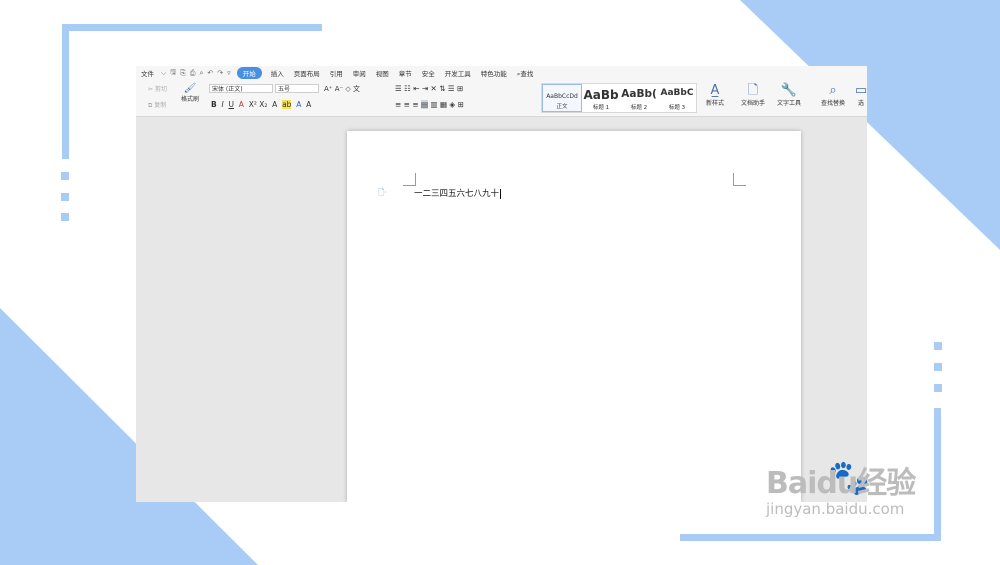  What do you see at coordinates (336, 73) in the screenshot?
I see `tab-references: 引用` at bounding box center [336, 73].